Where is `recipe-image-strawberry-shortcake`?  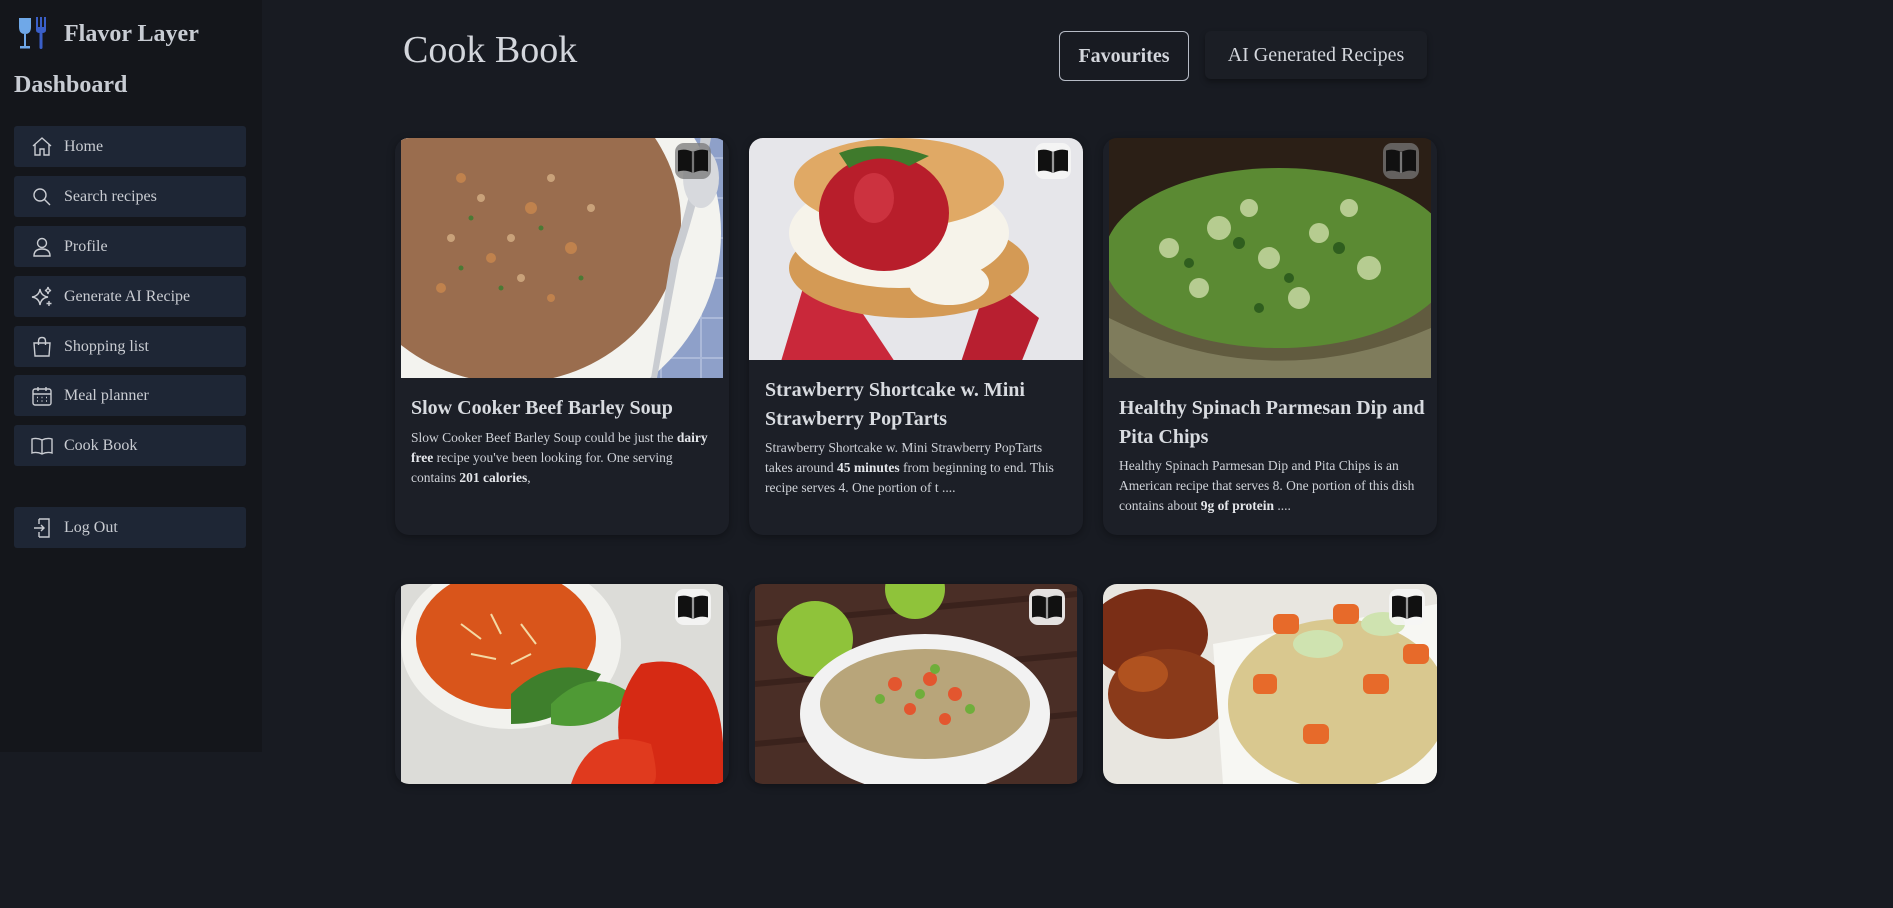
recipe-image-strawberry-shortcake is located at coordinates (916, 249).